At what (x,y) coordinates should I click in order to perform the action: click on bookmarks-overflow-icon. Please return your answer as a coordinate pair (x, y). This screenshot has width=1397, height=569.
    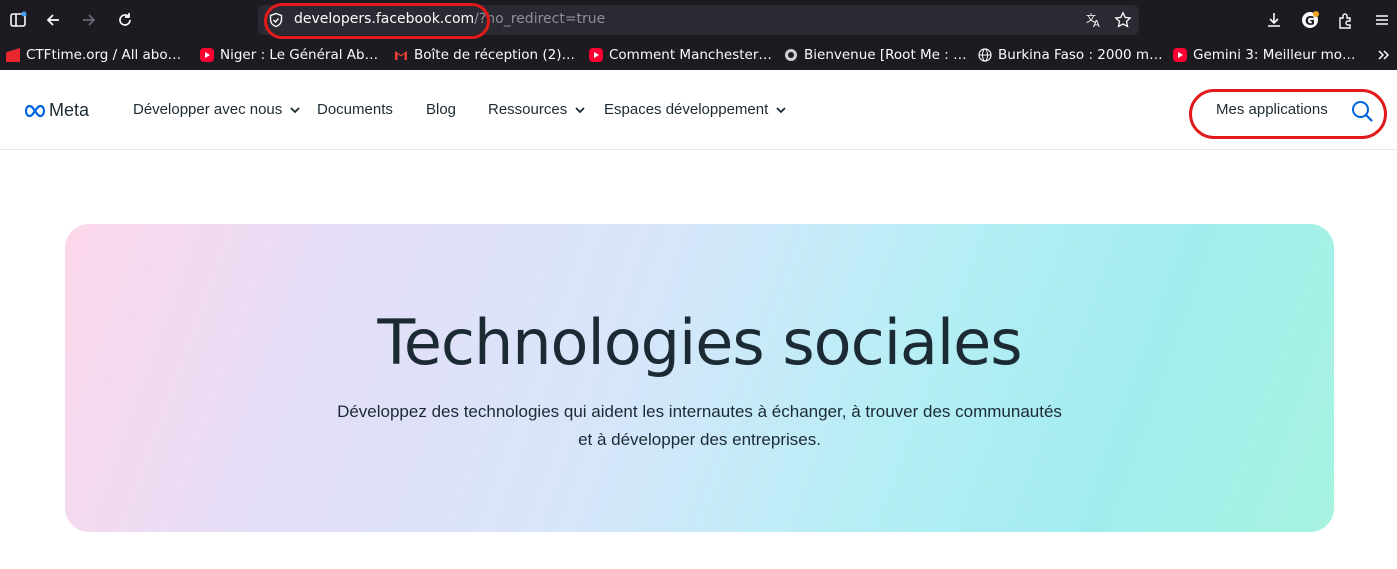
    Looking at the image, I should click on (1383, 55).